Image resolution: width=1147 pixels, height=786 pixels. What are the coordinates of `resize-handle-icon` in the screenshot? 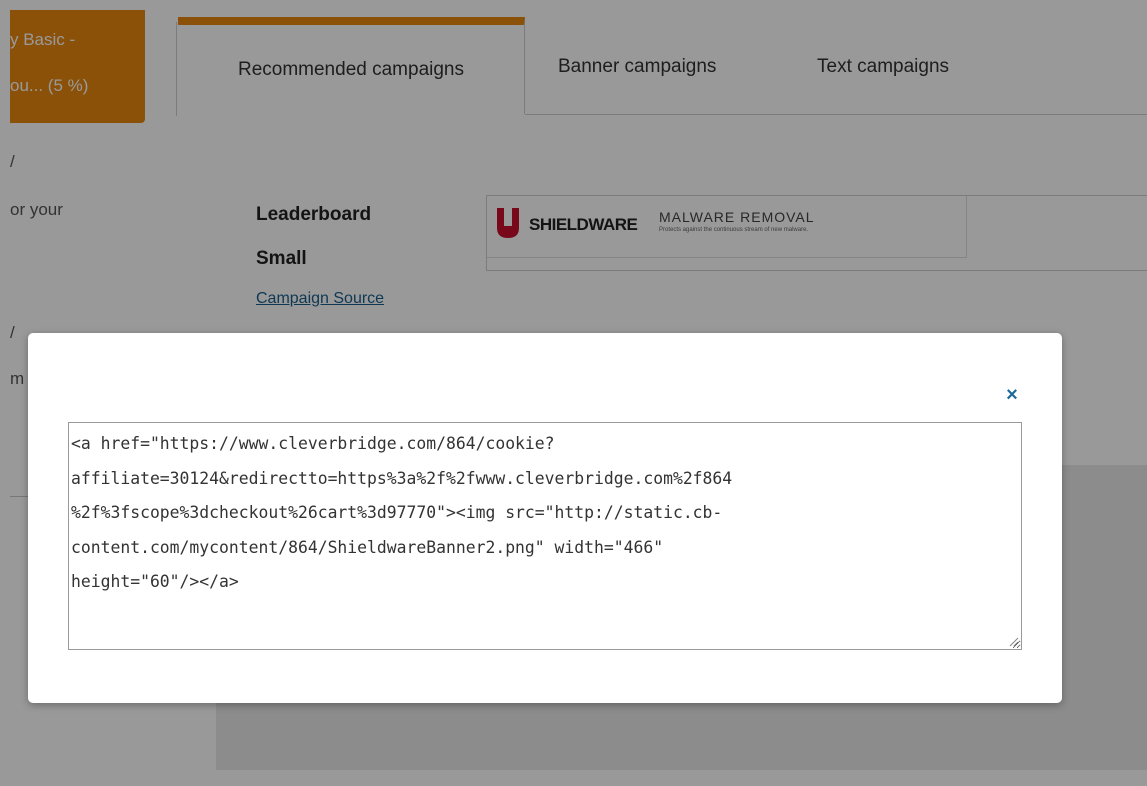 It's located at (1014, 642).